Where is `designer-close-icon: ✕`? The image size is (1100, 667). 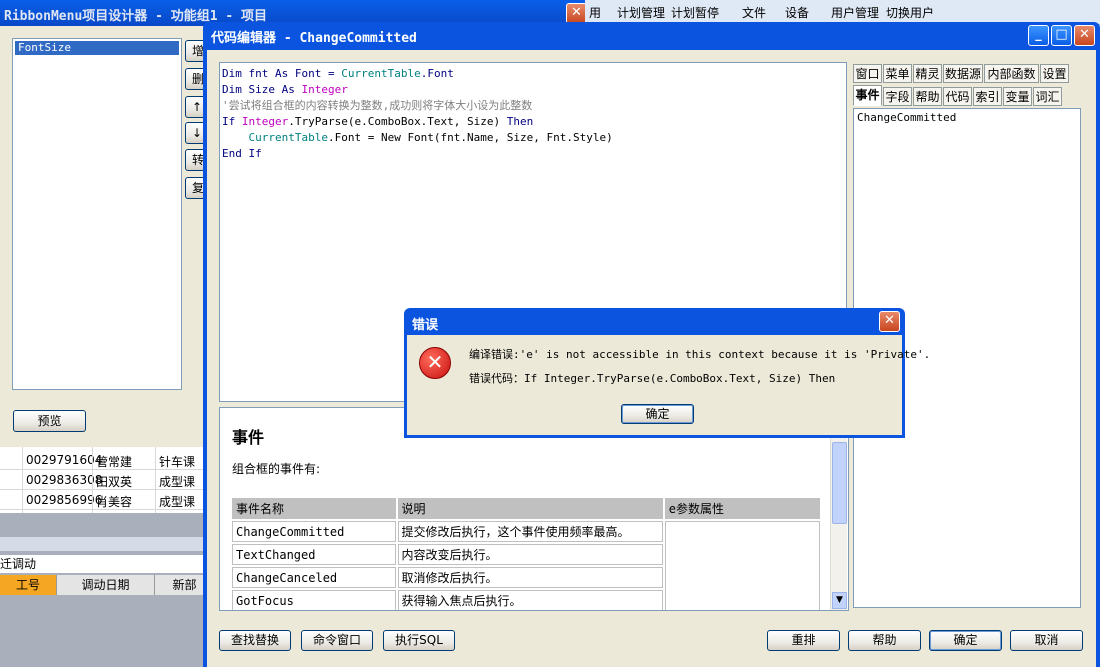
designer-close-icon: ✕ is located at coordinates (576, 13).